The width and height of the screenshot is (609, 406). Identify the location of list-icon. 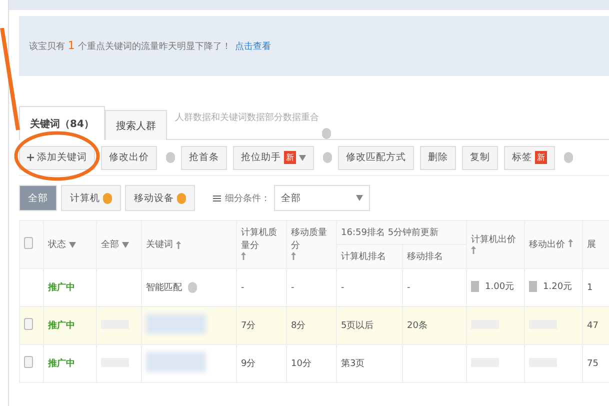
(217, 198).